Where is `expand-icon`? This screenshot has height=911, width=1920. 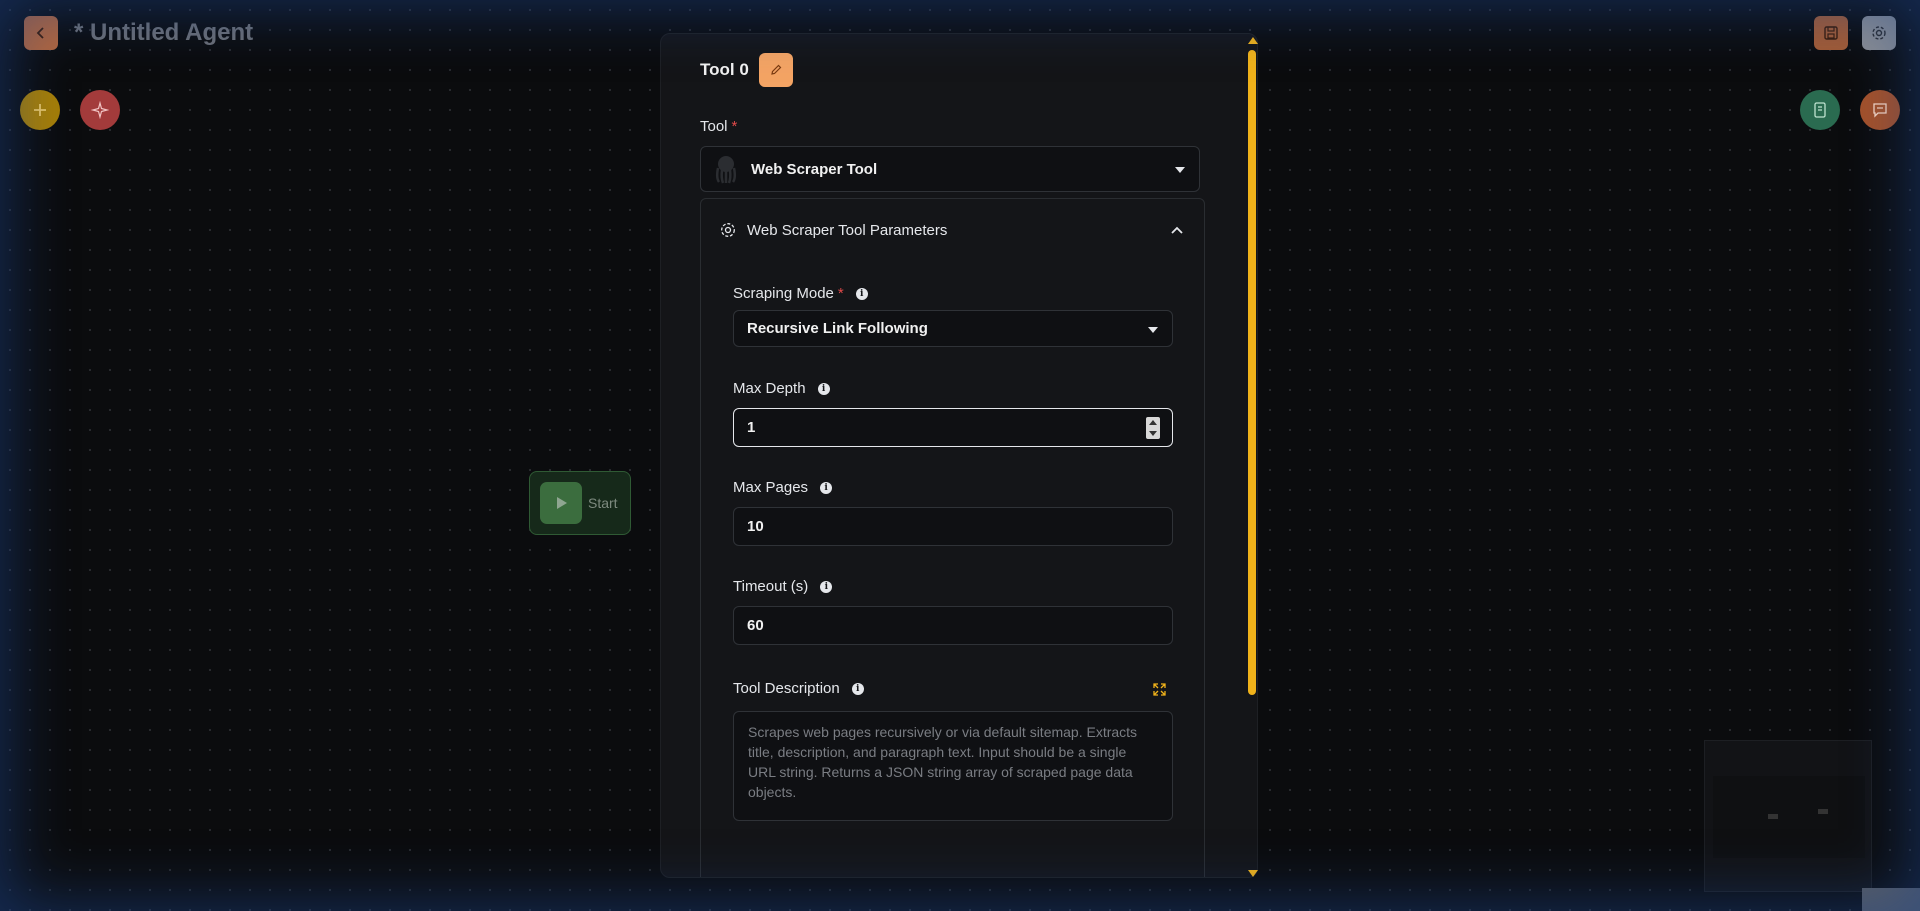 expand-icon is located at coordinates (1159, 689).